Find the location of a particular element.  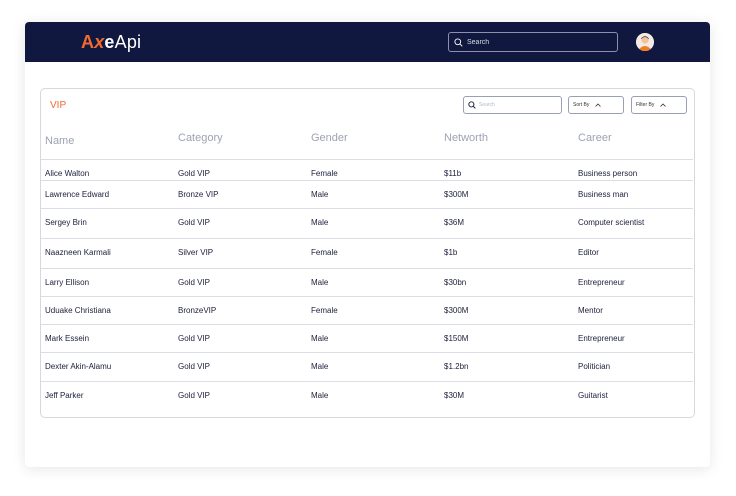

user-avatar is located at coordinates (645, 42).